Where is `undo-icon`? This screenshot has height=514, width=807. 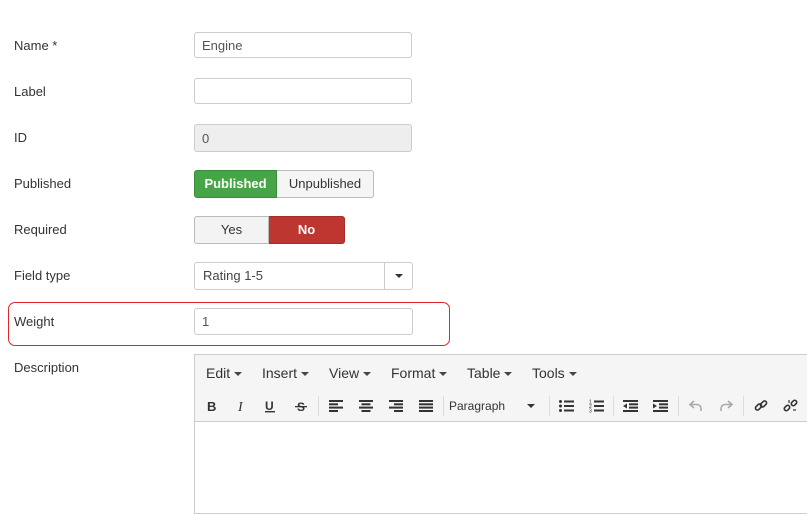 undo-icon is located at coordinates (696, 406).